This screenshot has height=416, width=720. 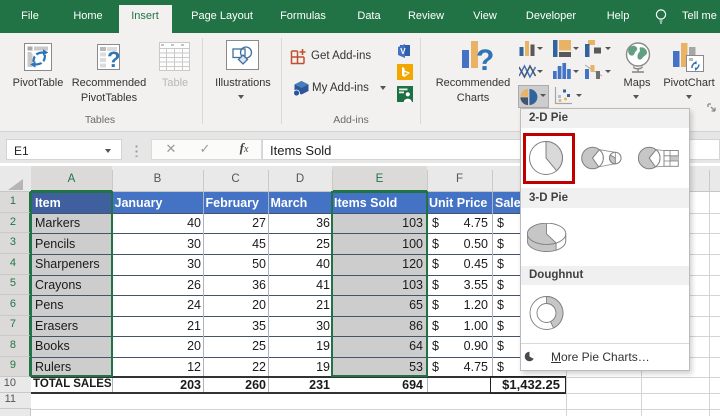 I want to click on svg-text: V, so click(x=403, y=51).